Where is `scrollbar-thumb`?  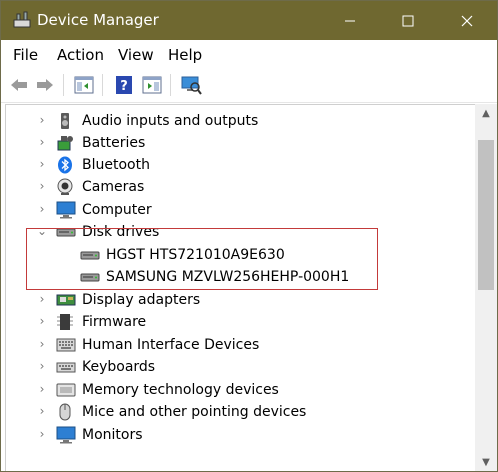 scrollbar-thumb is located at coordinates (486, 215).